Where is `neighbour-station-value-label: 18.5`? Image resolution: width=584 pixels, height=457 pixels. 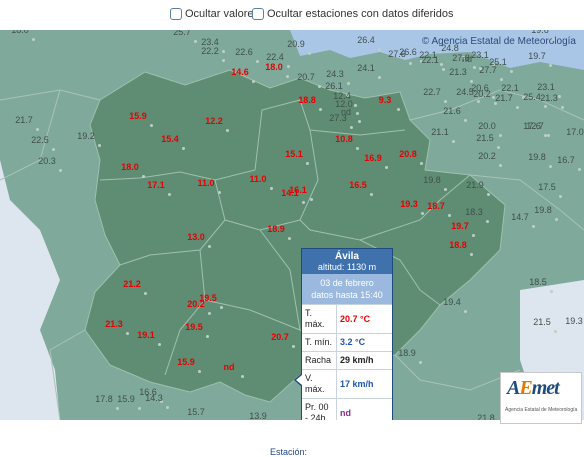 neighbour-station-value-label: 18.5 is located at coordinates (538, 282).